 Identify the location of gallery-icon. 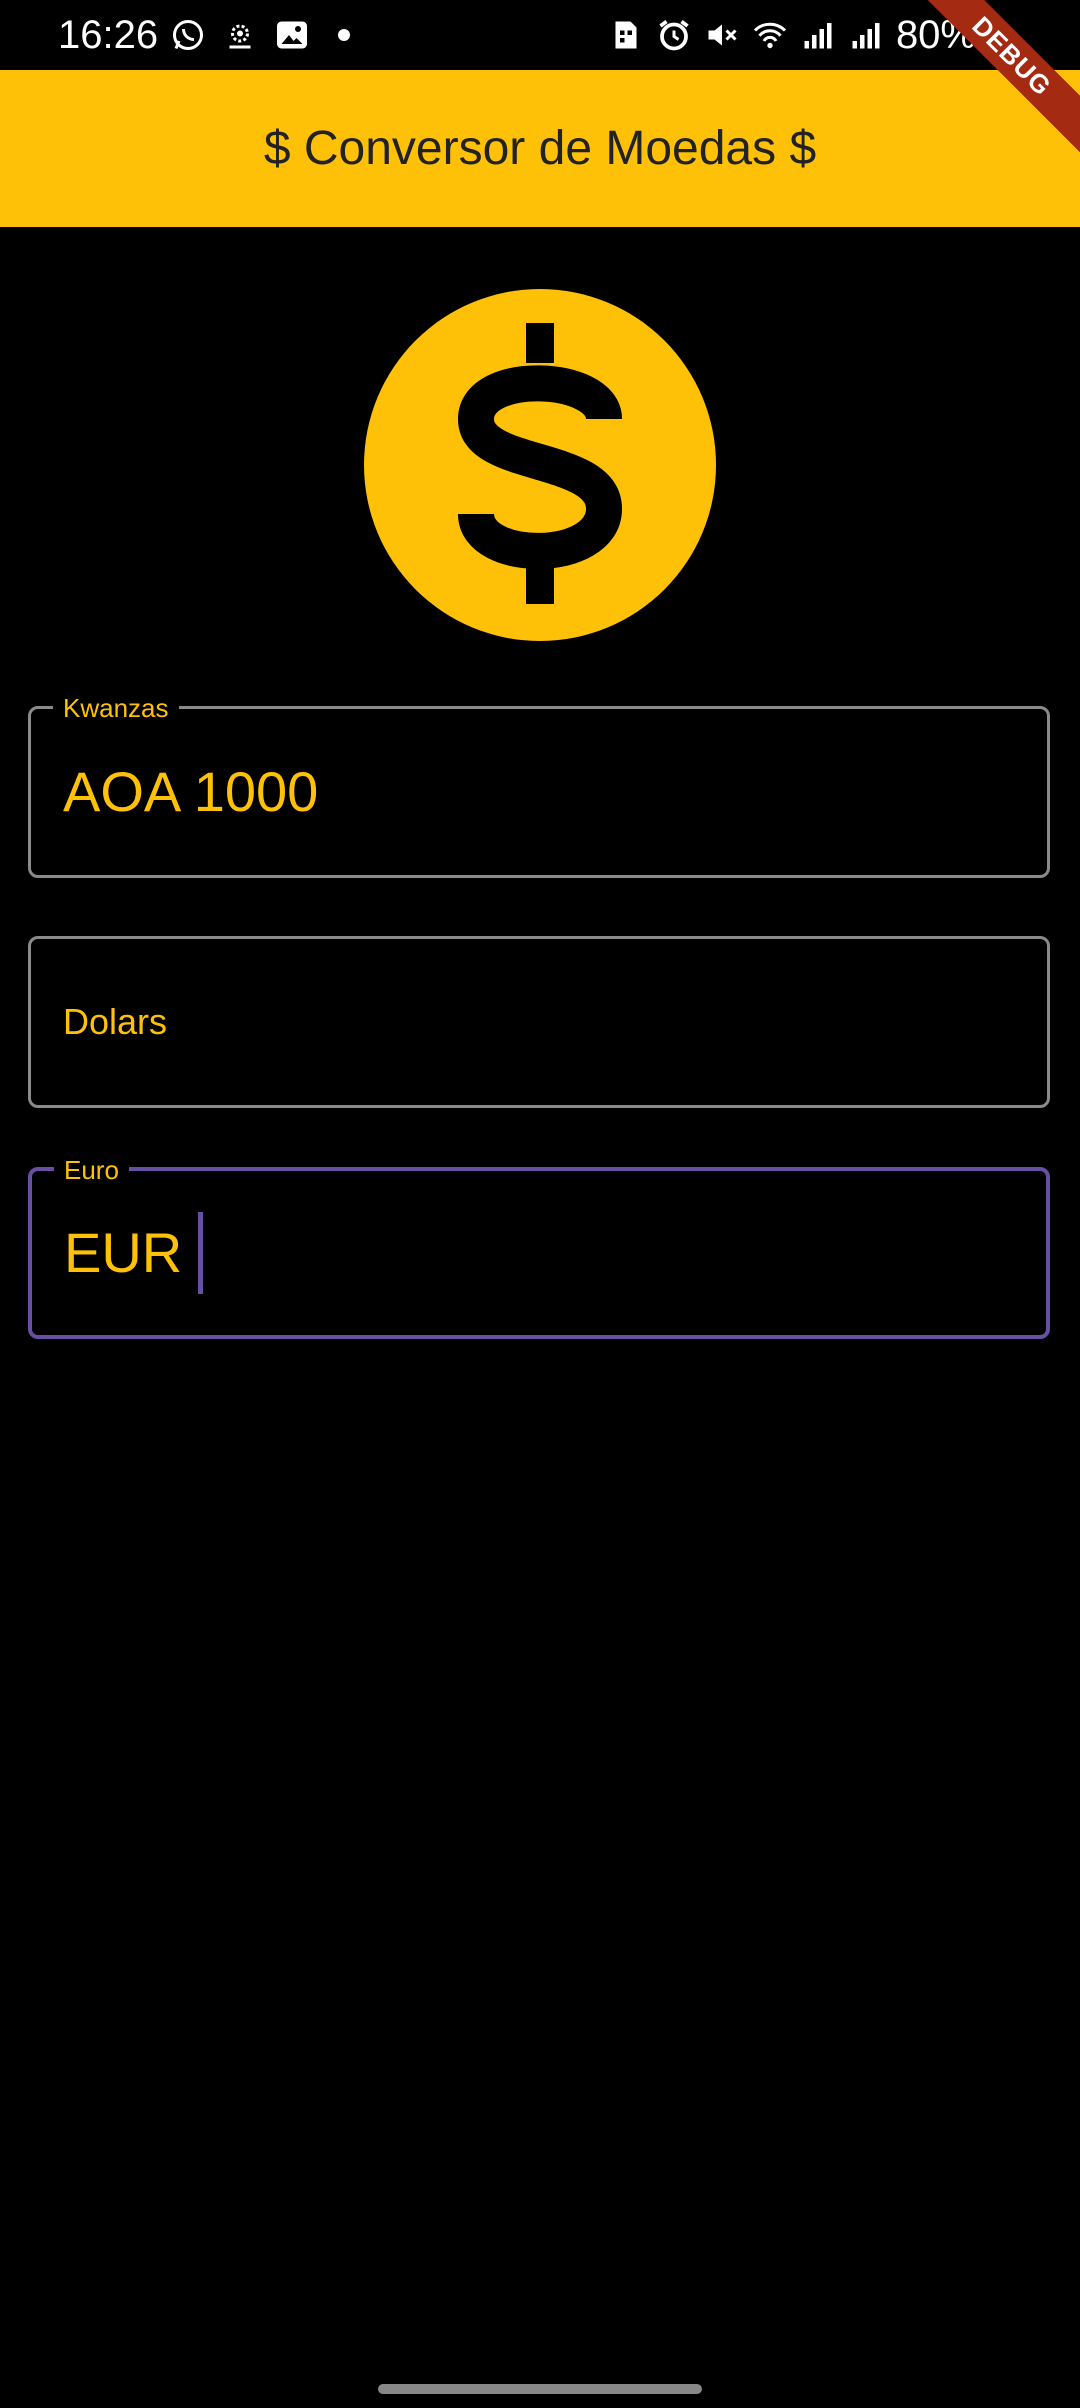
(292, 35).